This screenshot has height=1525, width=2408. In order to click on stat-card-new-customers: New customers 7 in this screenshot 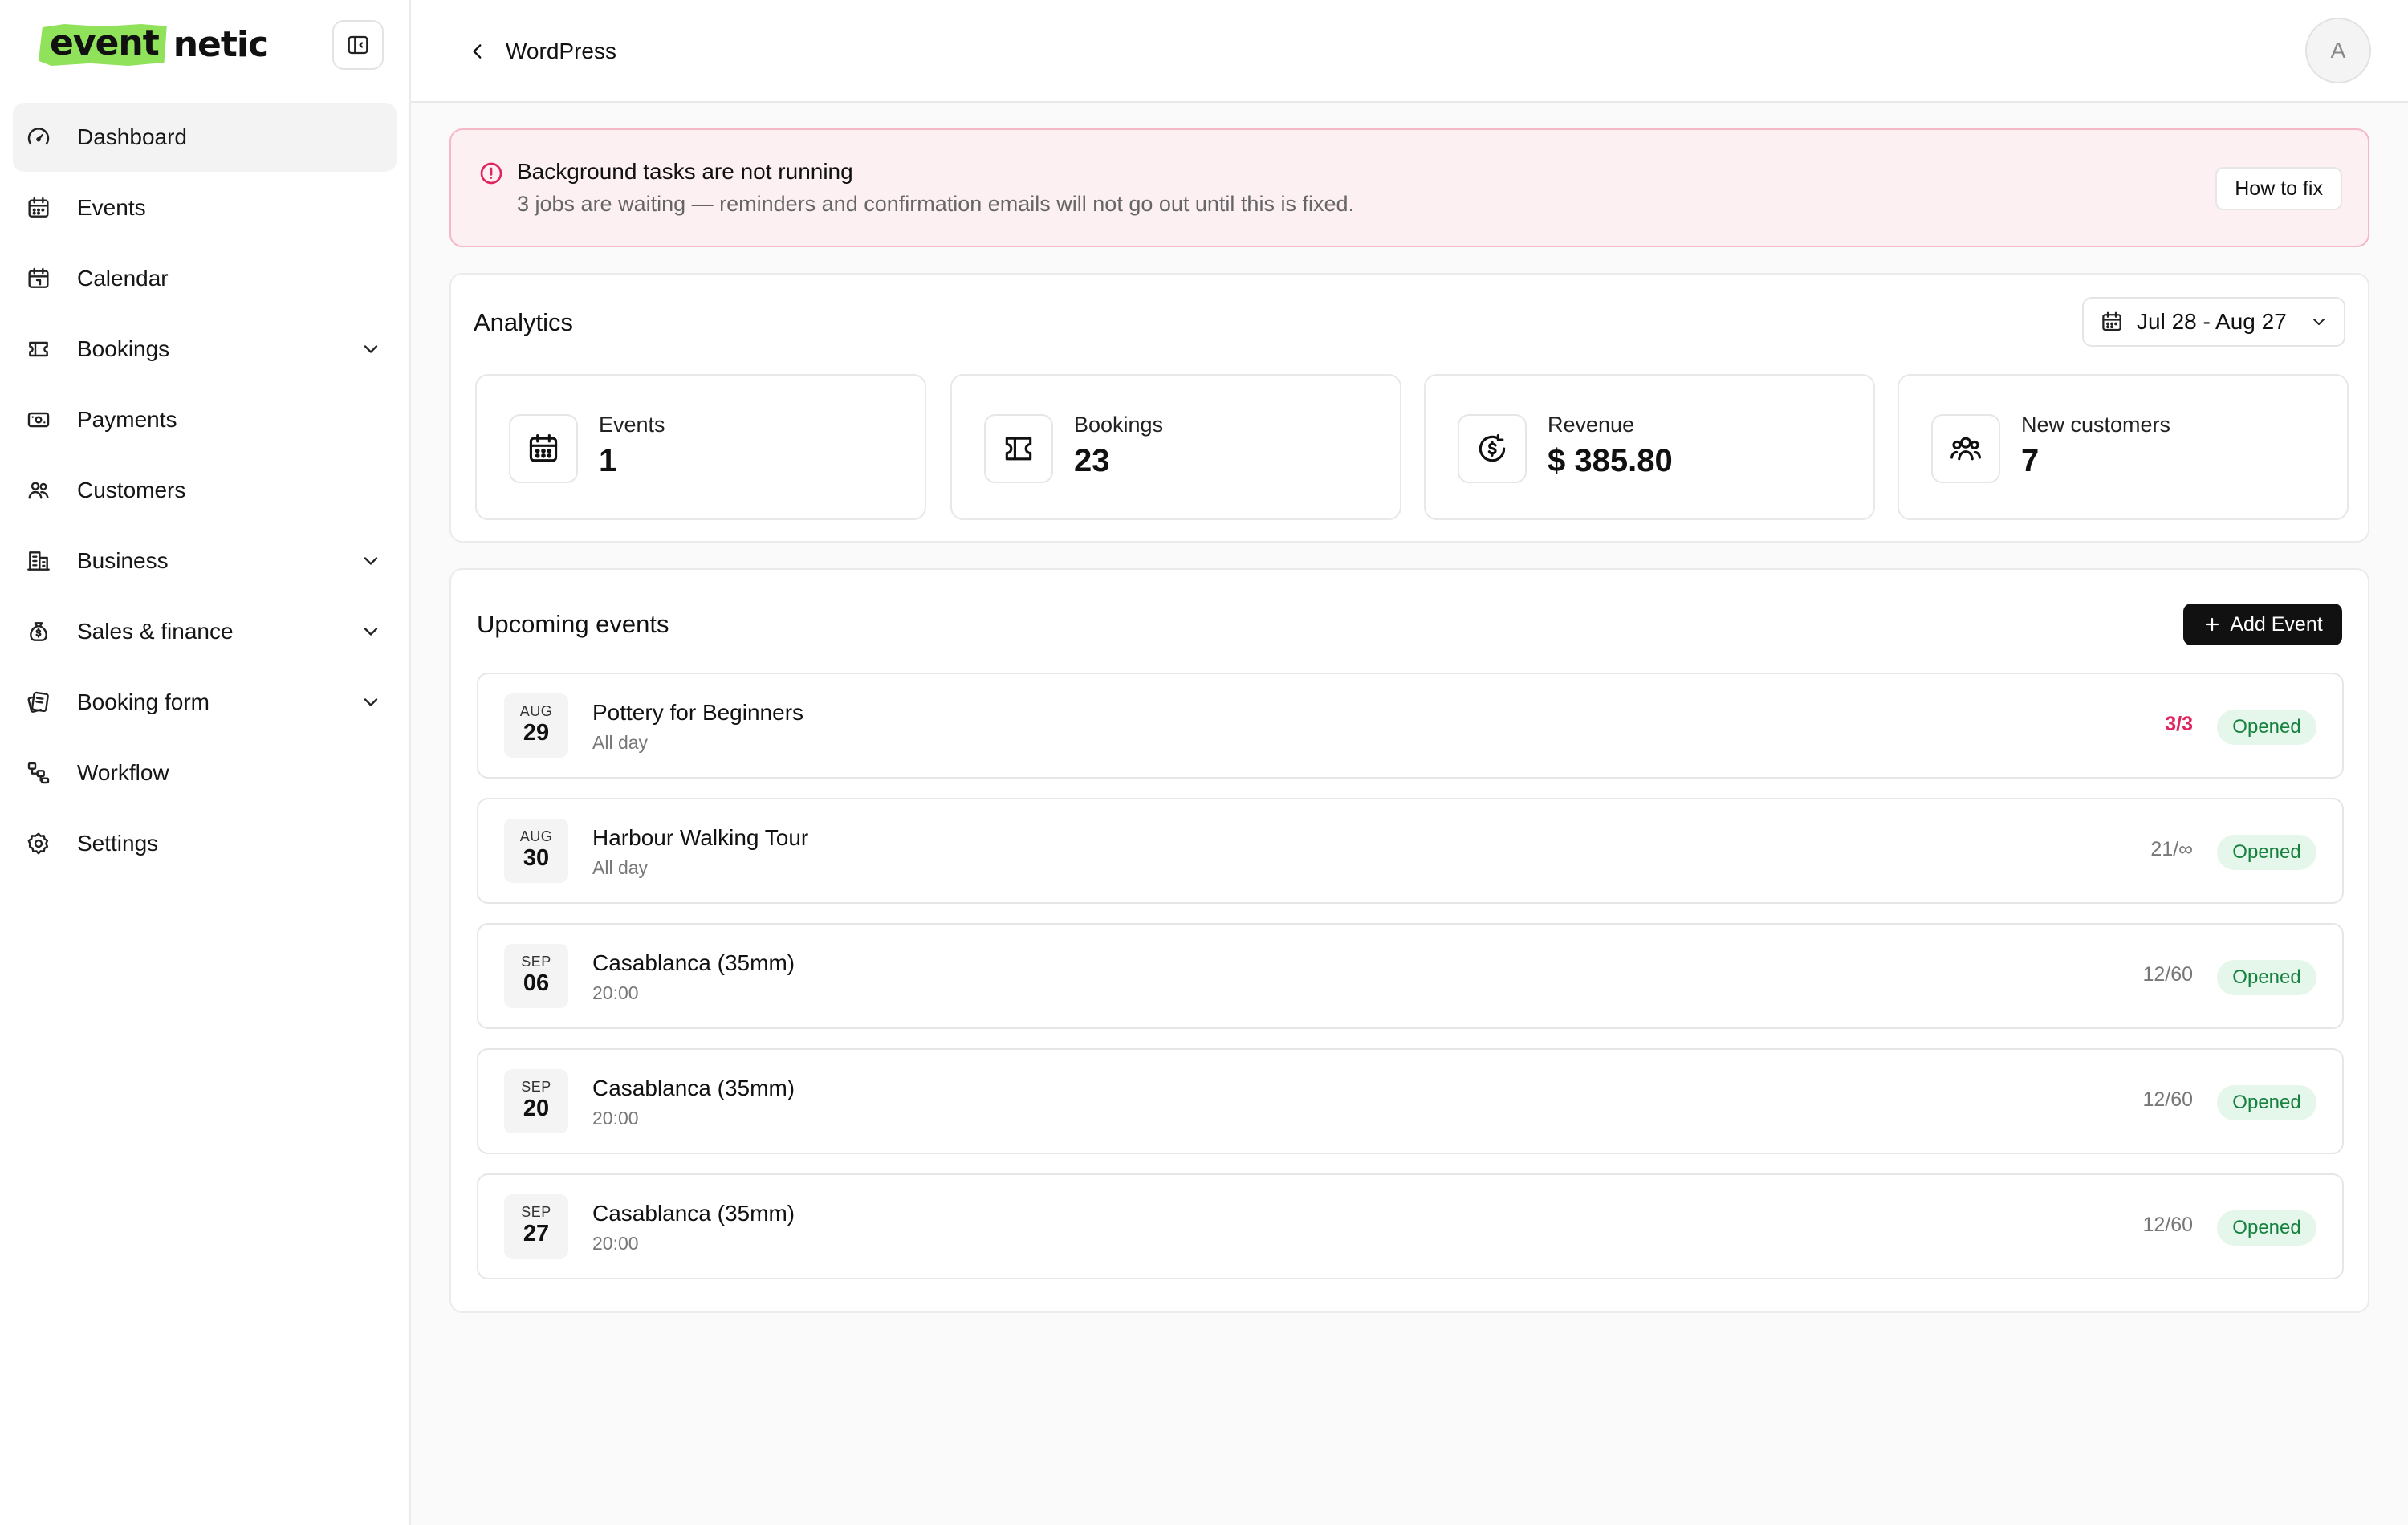, I will do `click(2123, 447)`.